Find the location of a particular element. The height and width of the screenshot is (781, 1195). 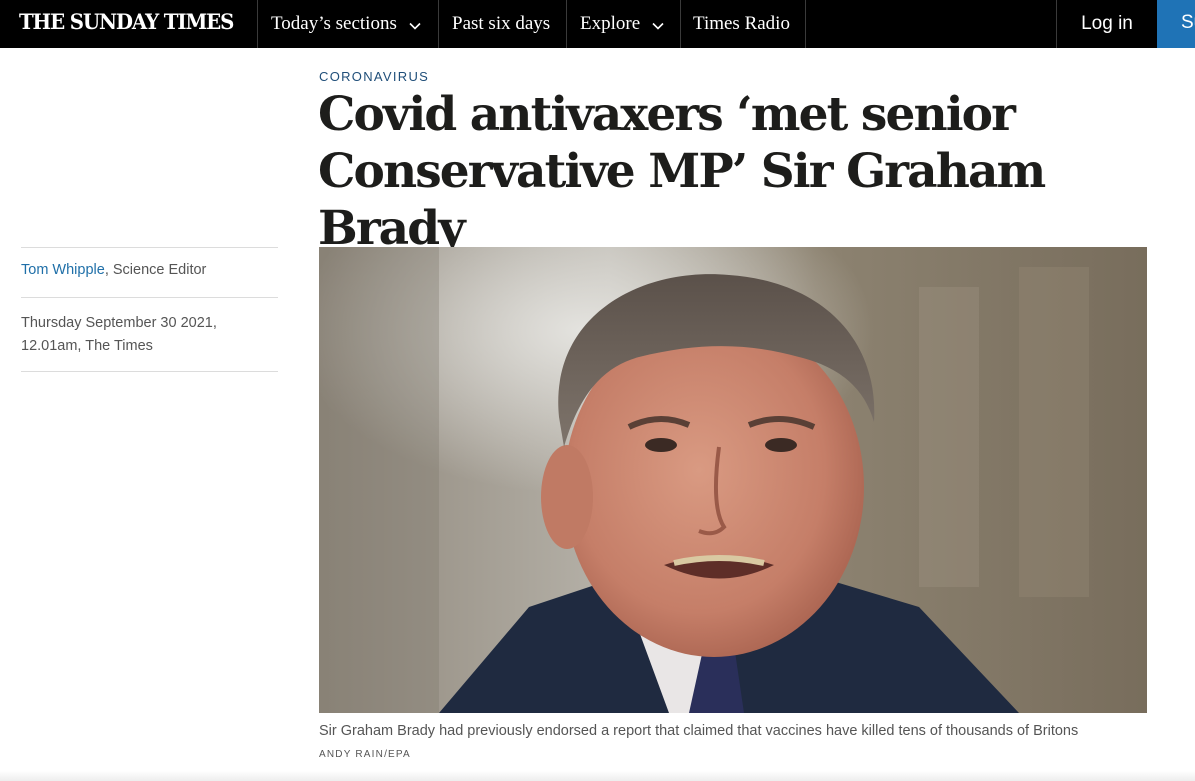

author-link: Tom Whipple is located at coordinates (63, 270).